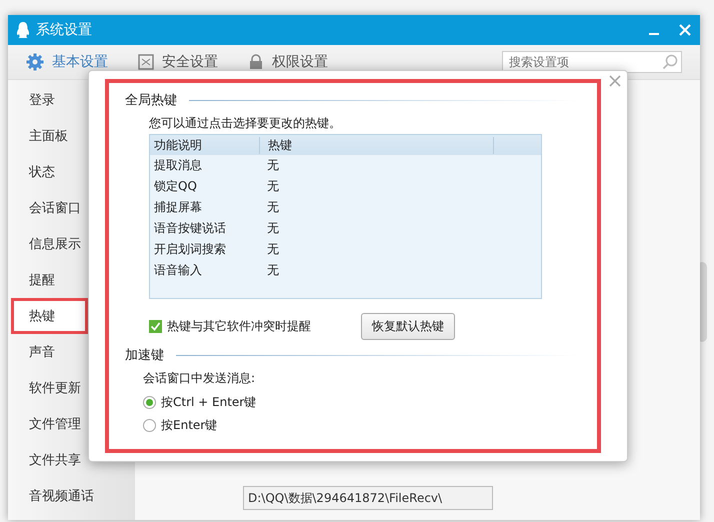 The height and width of the screenshot is (522, 714). What do you see at coordinates (49, 316) in the screenshot?
I see `sidebar-item: 热键` at bounding box center [49, 316].